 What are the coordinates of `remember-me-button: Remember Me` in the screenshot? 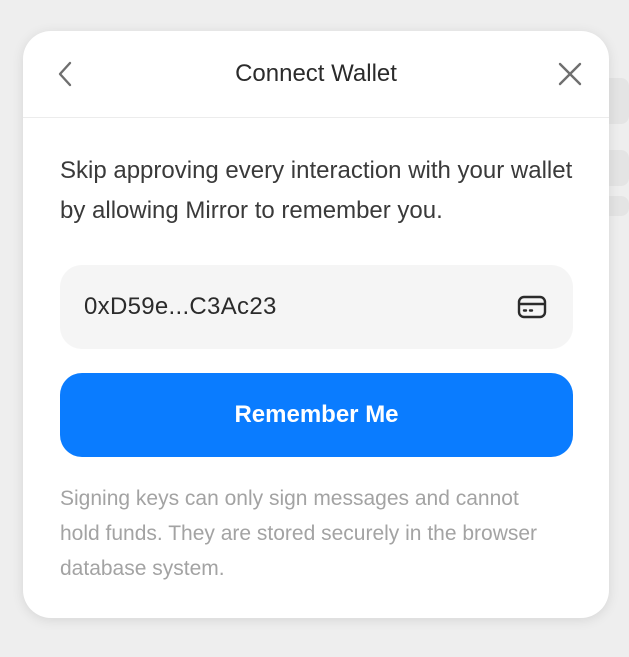 It's located at (316, 415).